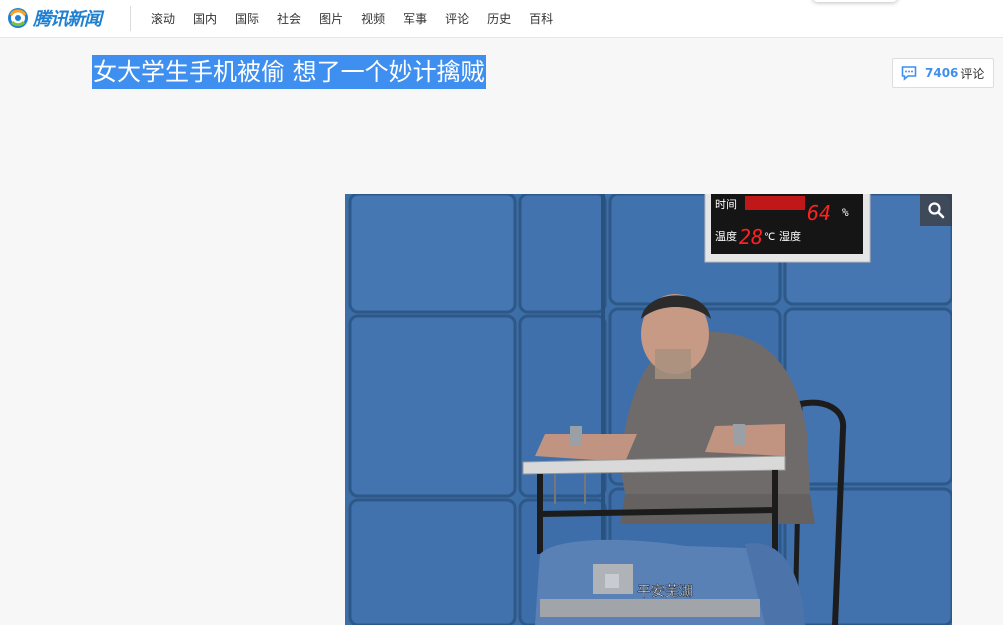  I want to click on comment-button: 7406 评论, so click(943, 73).